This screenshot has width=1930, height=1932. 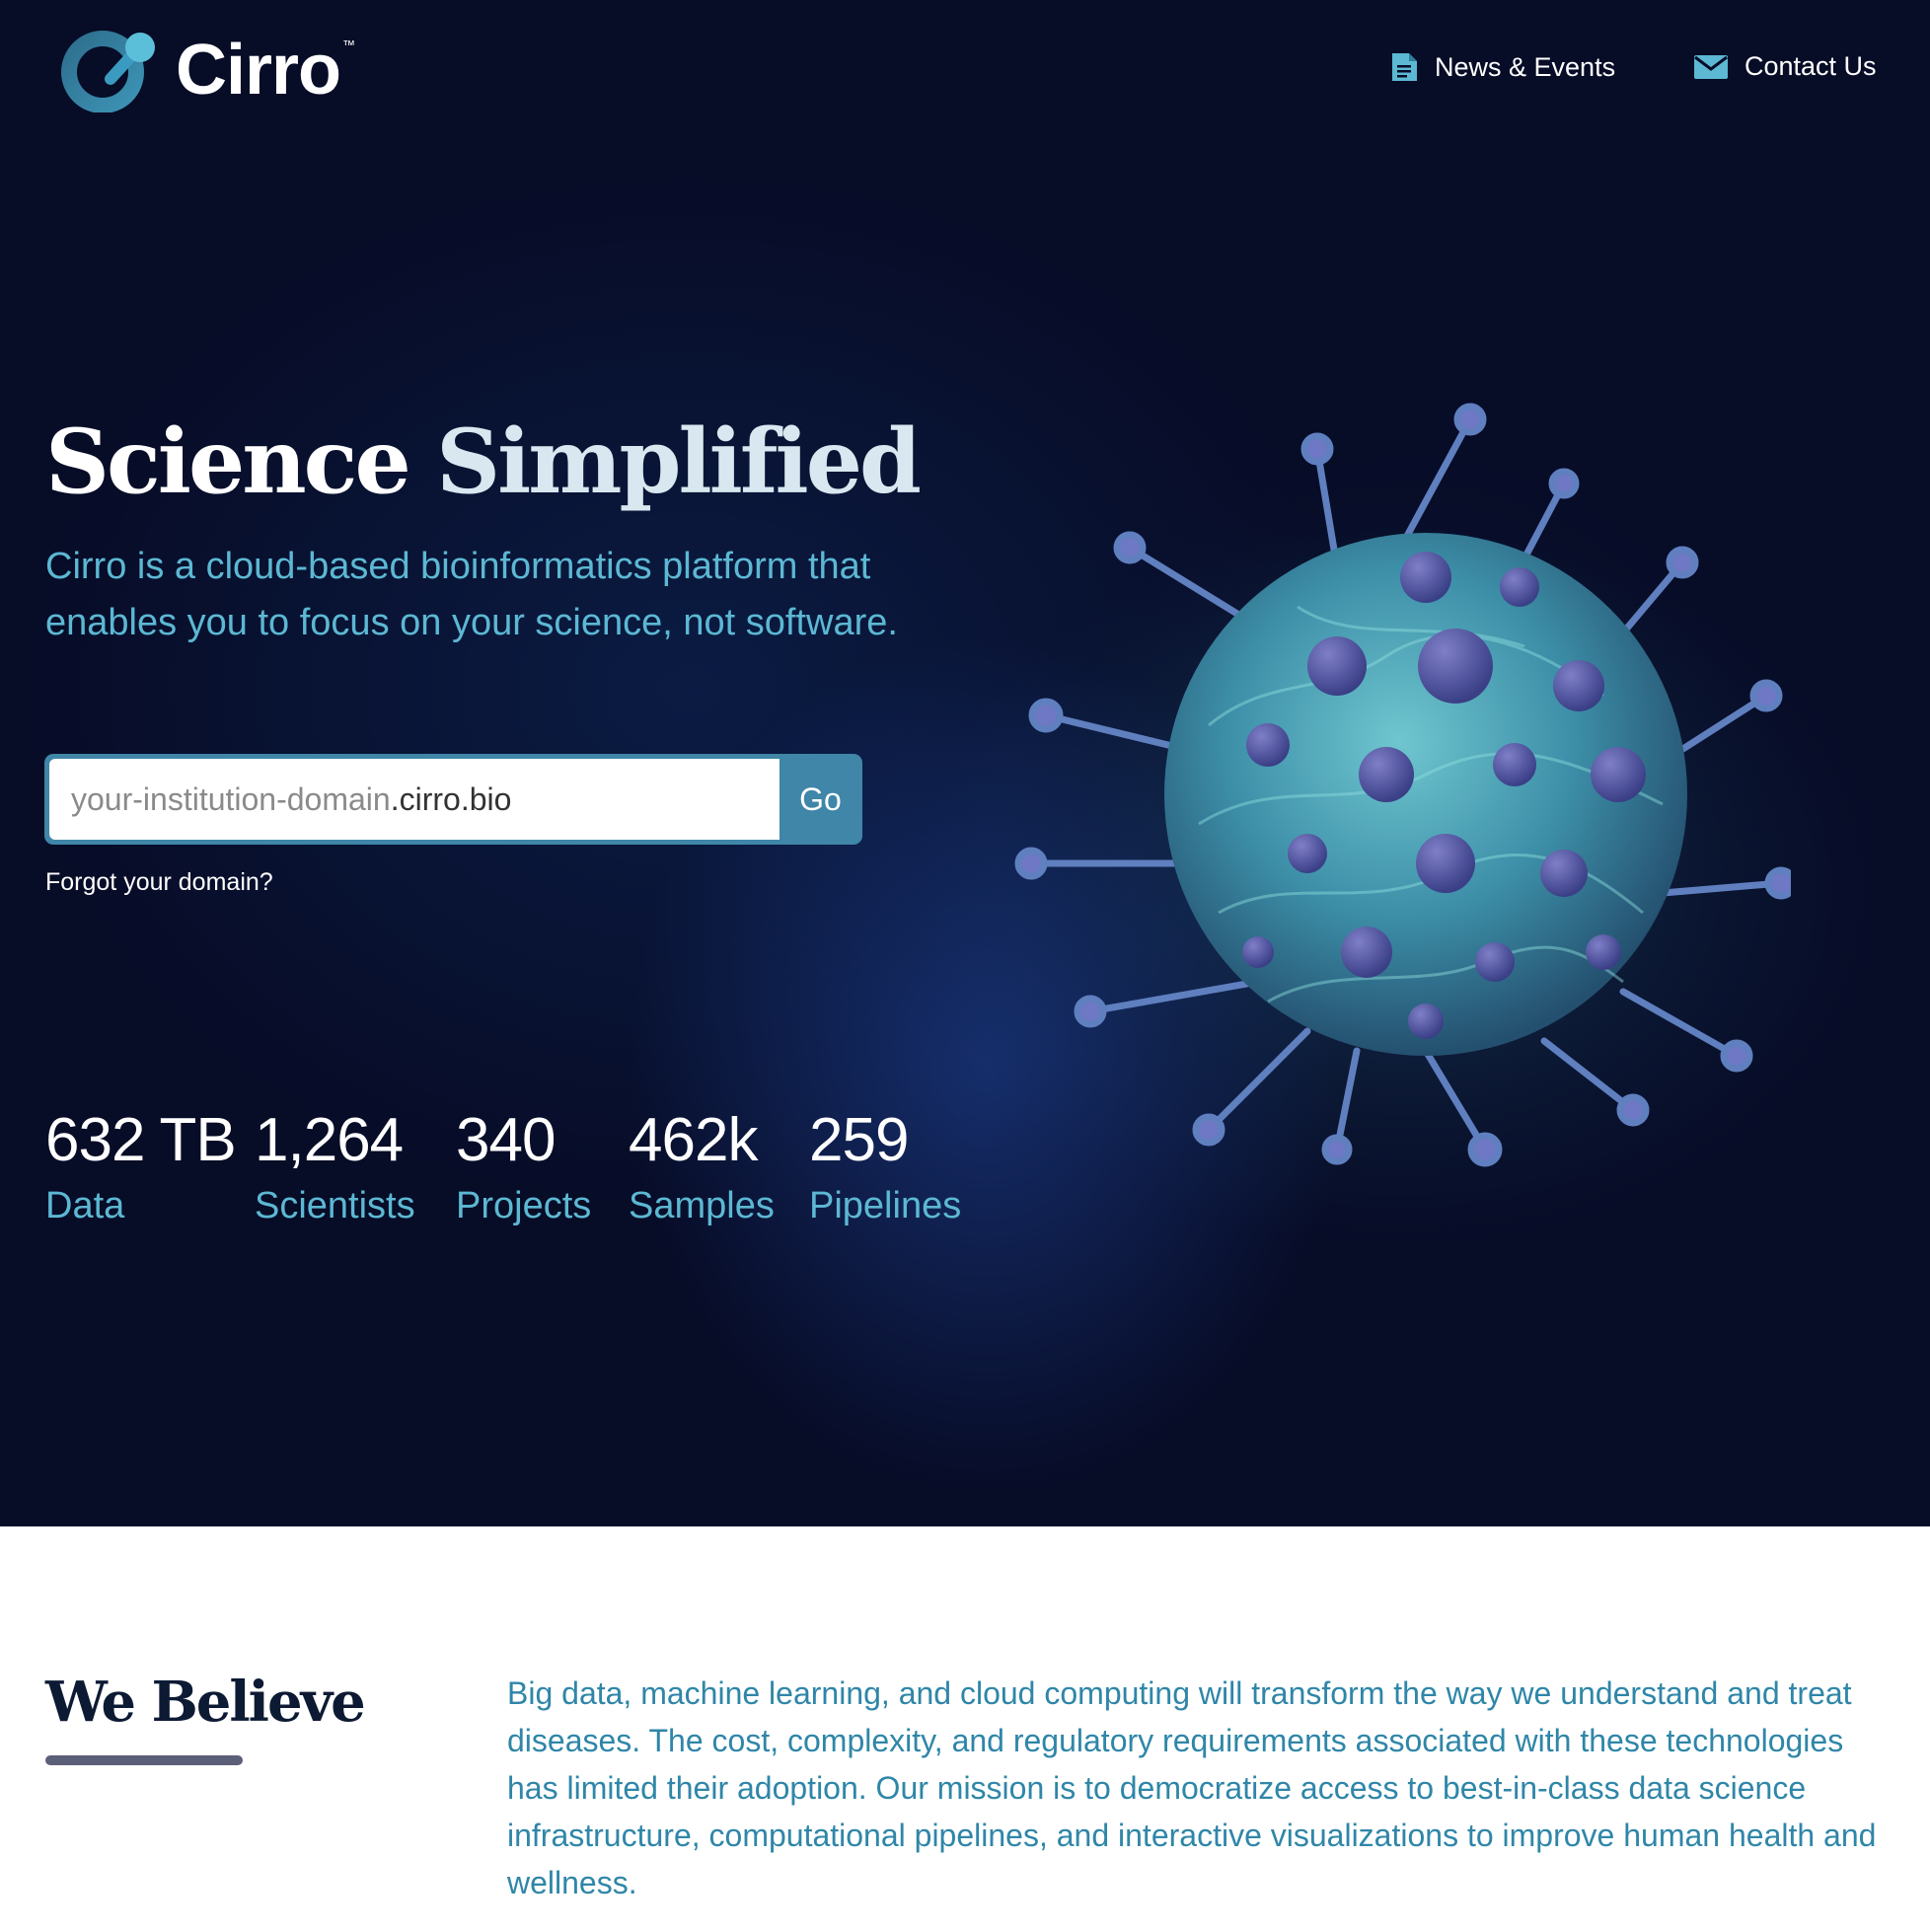 I want to click on stat-samples: 462k Samples, so click(x=702, y=1166).